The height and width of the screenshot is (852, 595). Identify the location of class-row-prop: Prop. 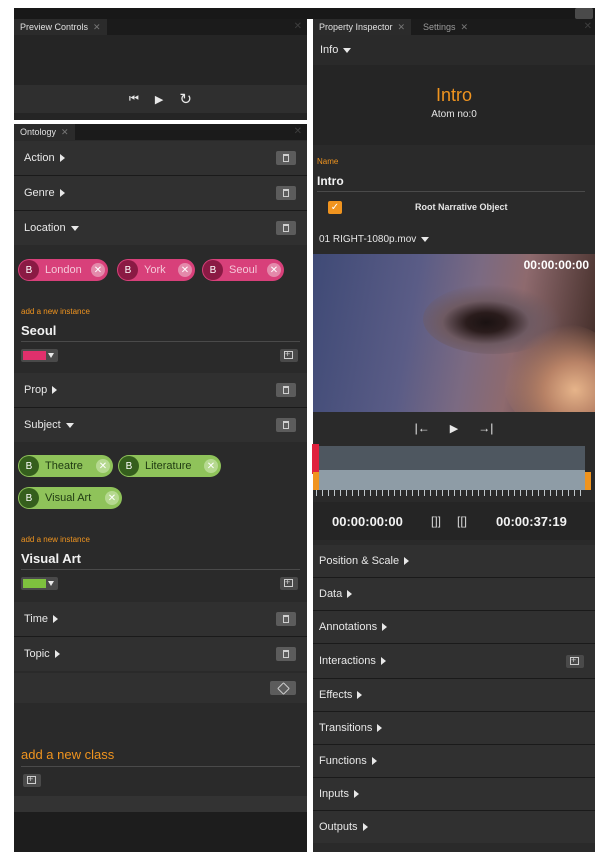
(160, 390).